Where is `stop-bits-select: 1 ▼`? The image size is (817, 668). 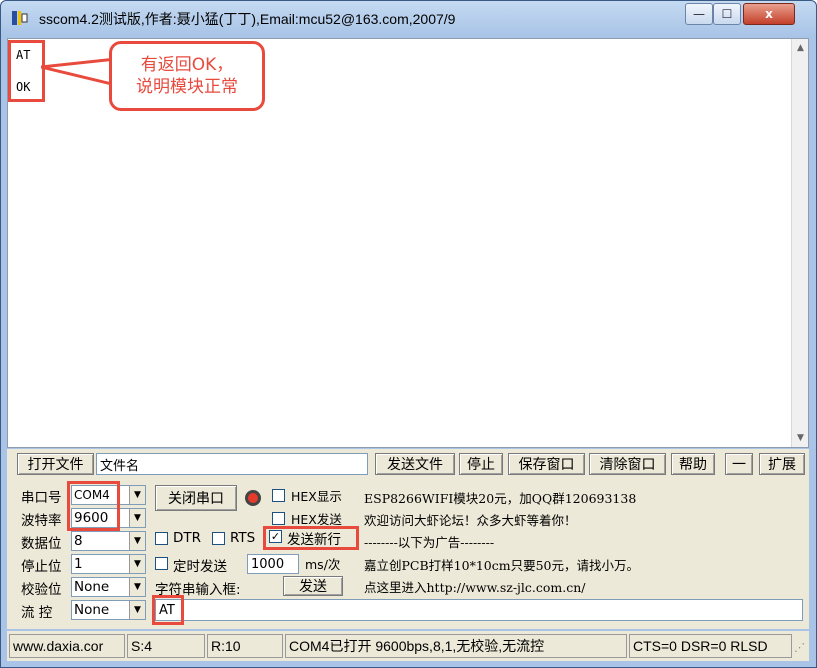
stop-bits-select: 1 ▼ is located at coordinates (108, 564).